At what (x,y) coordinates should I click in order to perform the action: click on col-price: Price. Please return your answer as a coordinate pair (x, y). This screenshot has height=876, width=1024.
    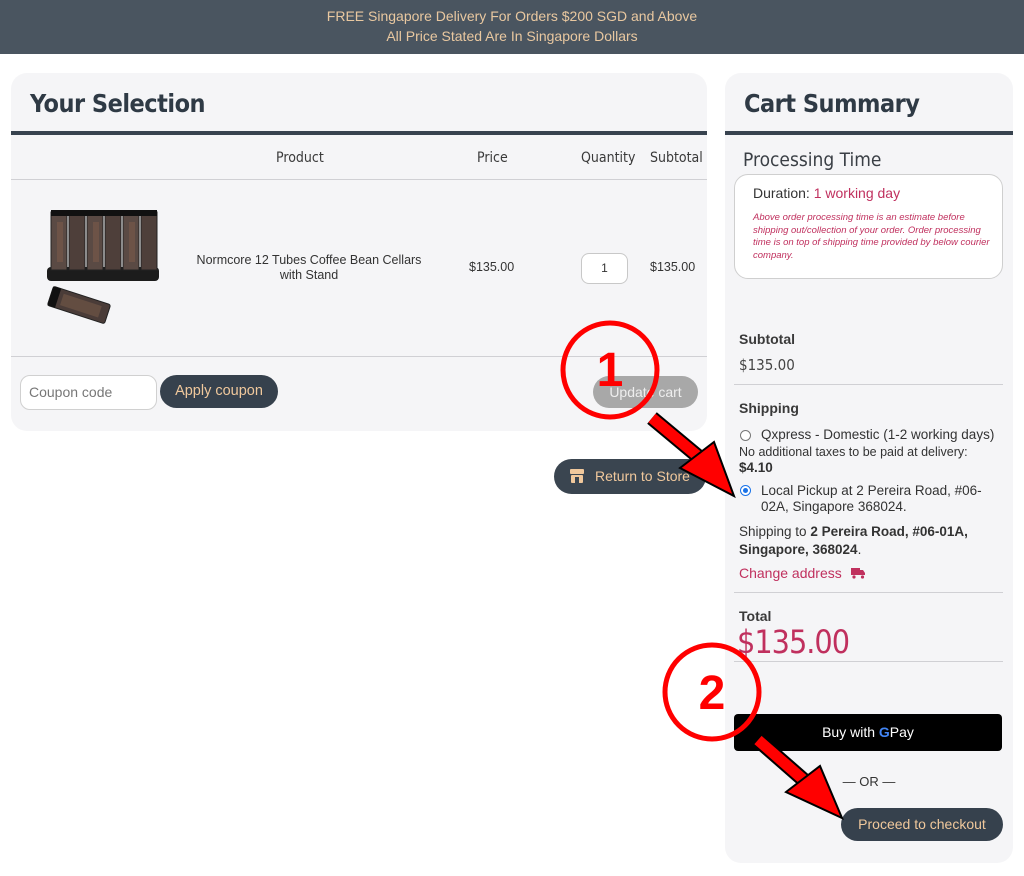
    Looking at the image, I should click on (492, 158).